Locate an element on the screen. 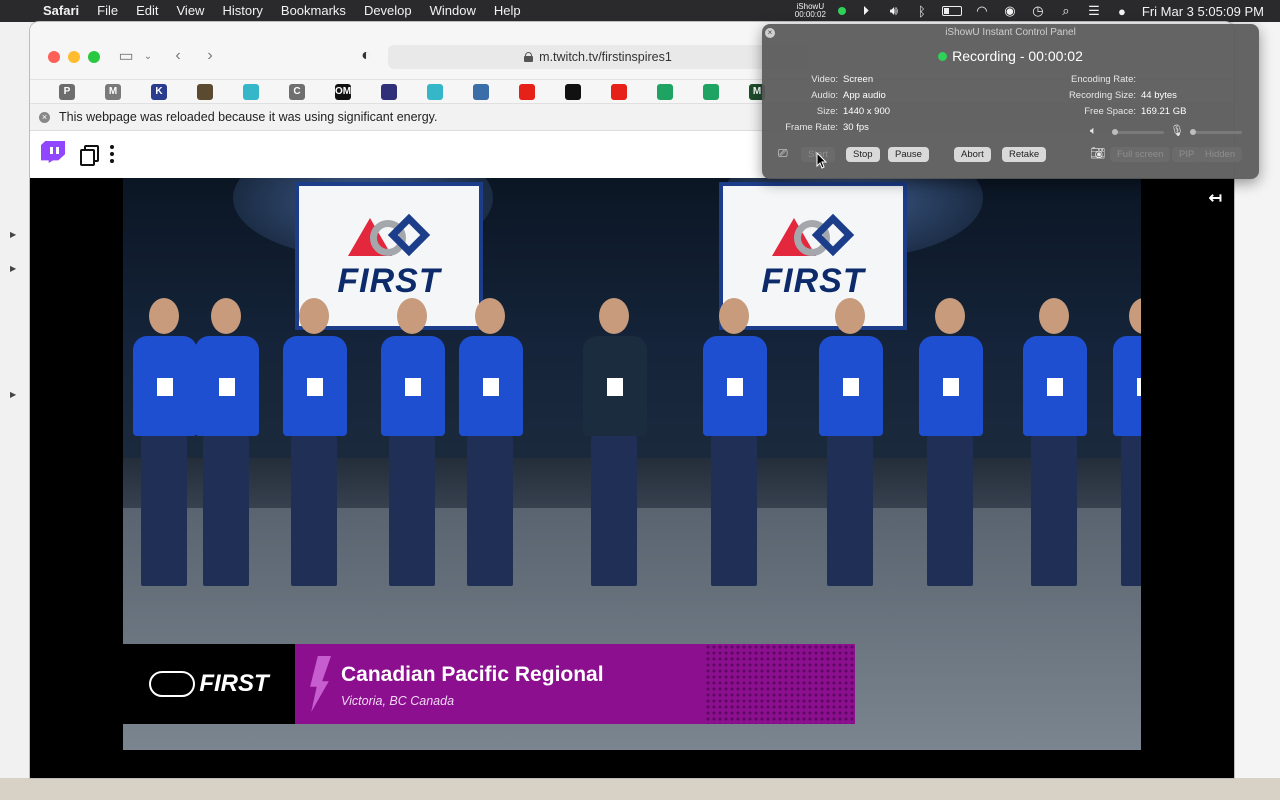 The height and width of the screenshot is (800, 1280). copy-icon is located at coordinates (89, 155).